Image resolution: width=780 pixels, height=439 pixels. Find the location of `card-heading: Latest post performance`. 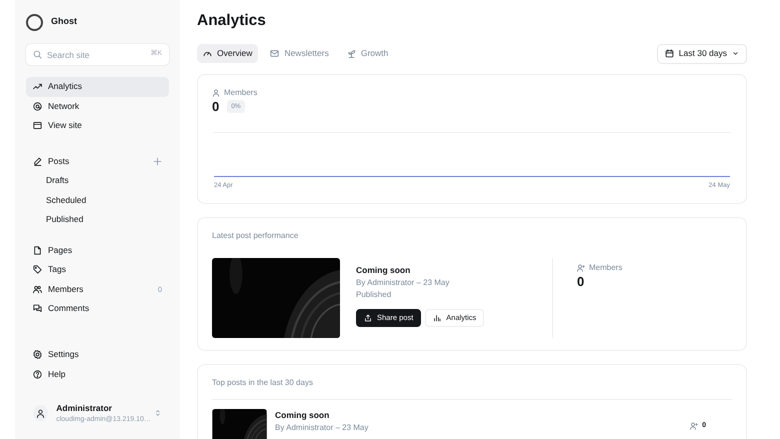

card-heading: Latest post performance is located at coordinates (256, 236).